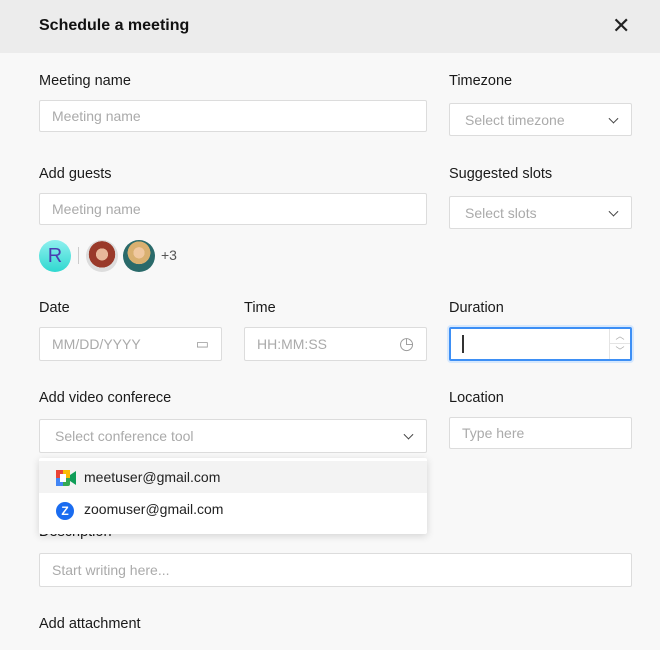 The image size is (660, 650). What do you see at coordinates (202, 344) in the screenshot?
I see `calendar-icon: ▭` at bounding box center [202, 344].